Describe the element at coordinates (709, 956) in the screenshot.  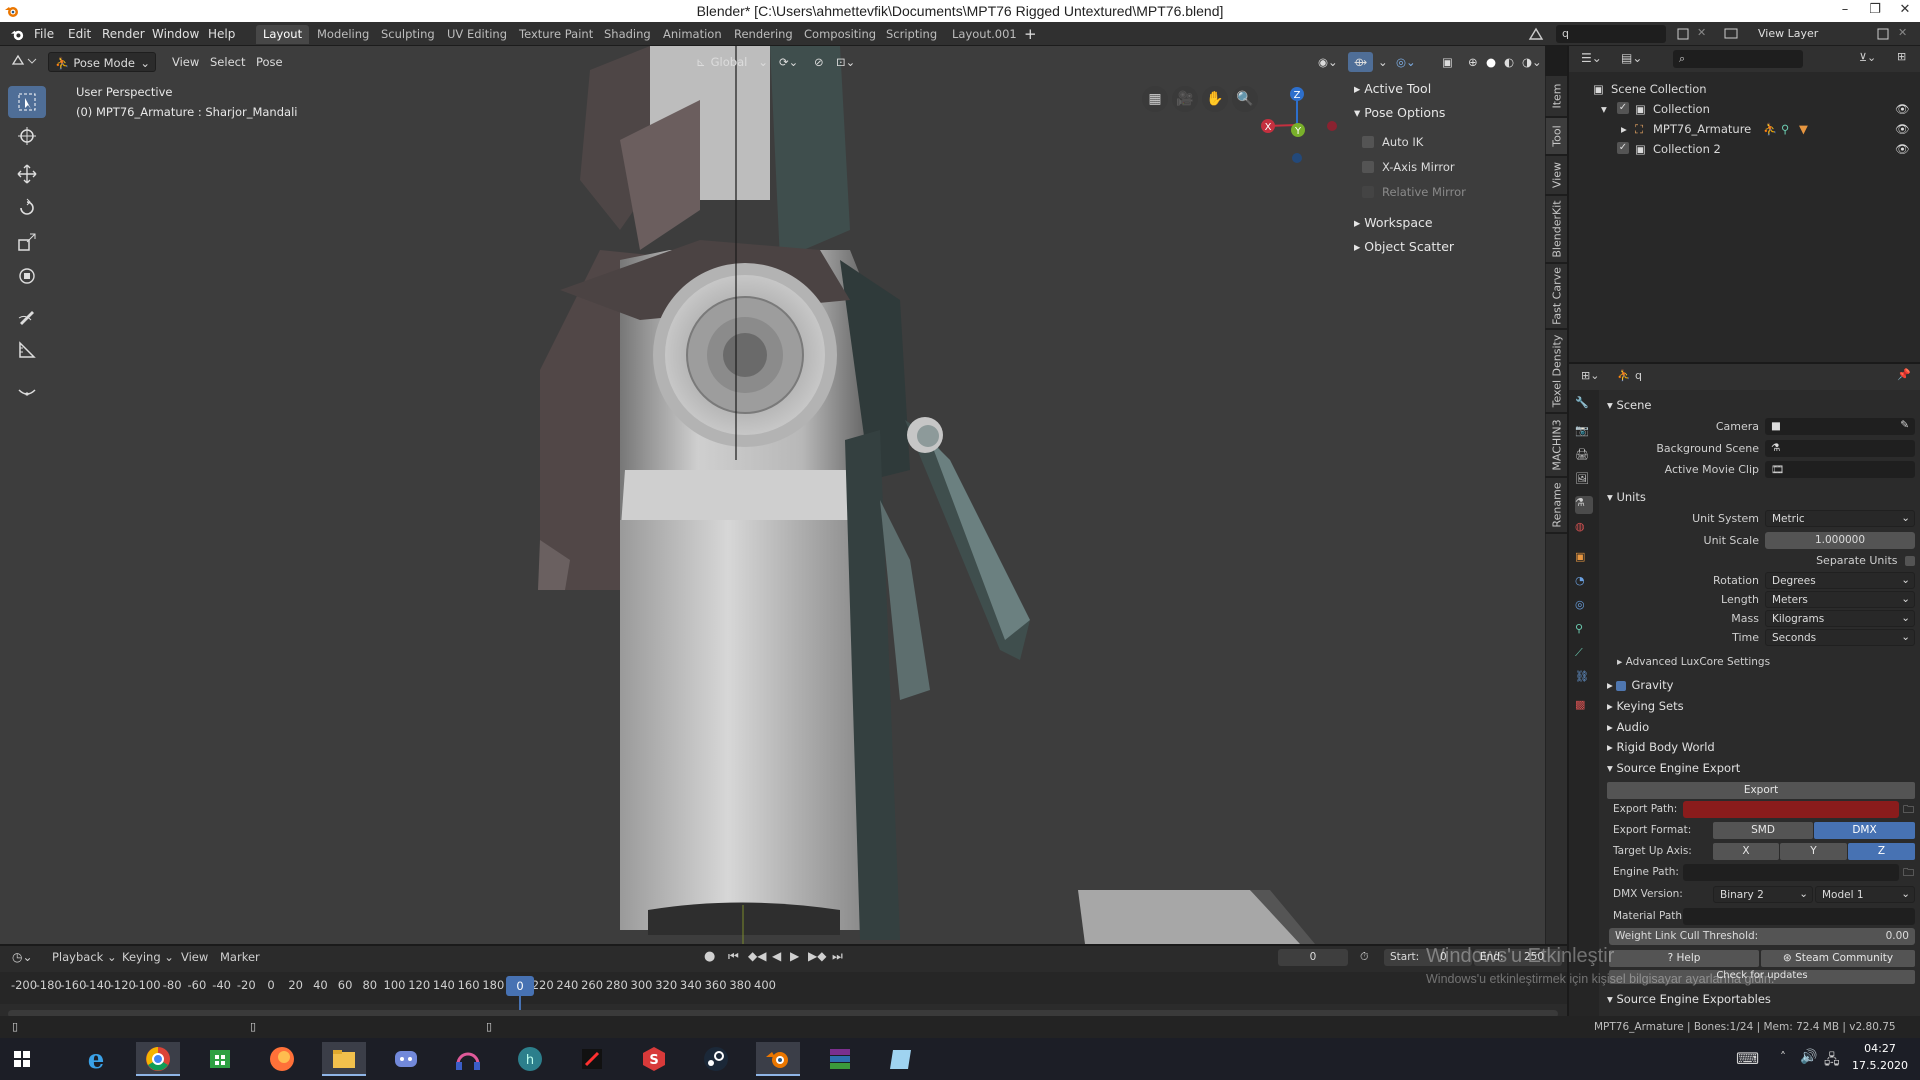
I see `record-icon: ●` at that location.